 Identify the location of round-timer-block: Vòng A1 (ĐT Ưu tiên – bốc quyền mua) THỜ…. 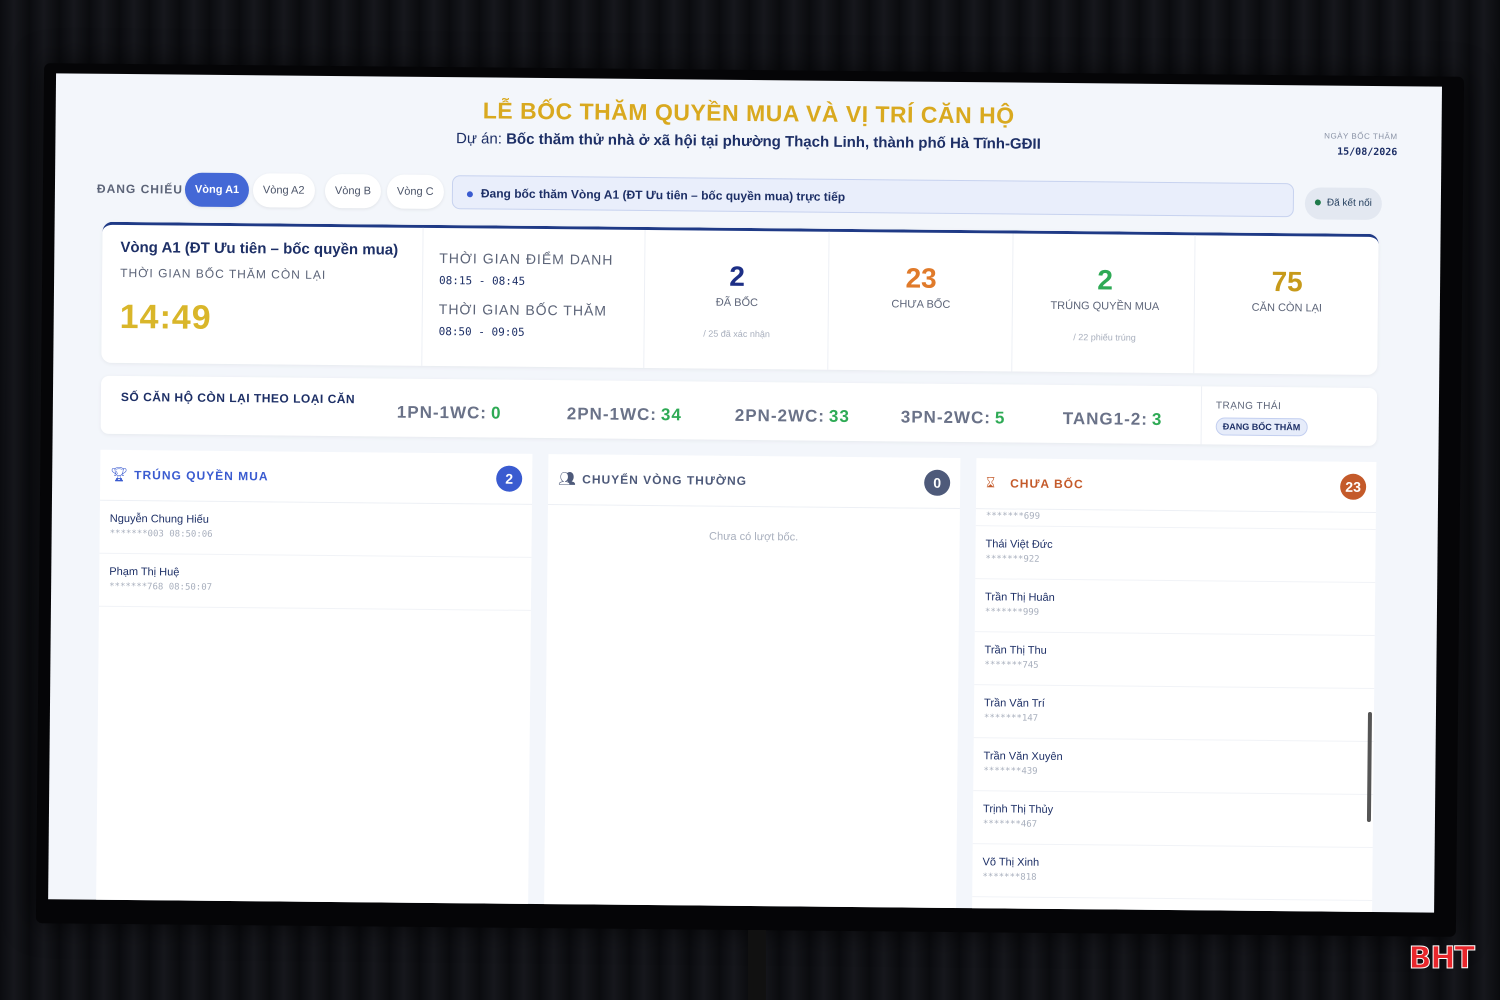
(270, 289).